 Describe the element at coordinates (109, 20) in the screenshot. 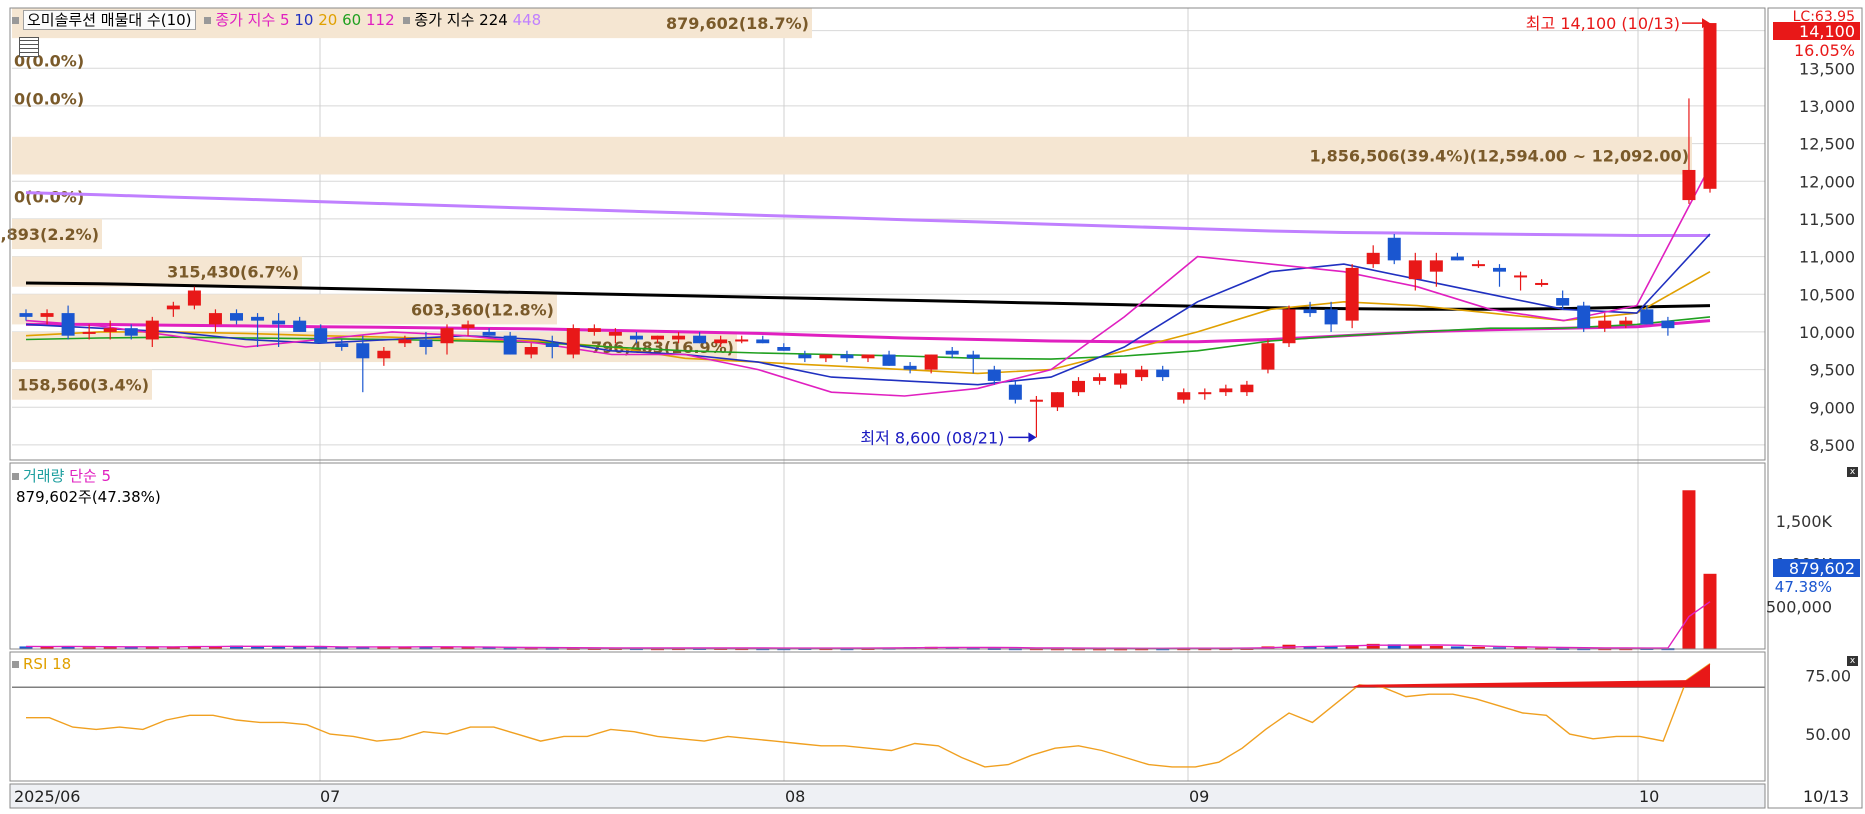

I see `legend-volume-profile: 오미솔루션 매물대 수(10)` at that location.